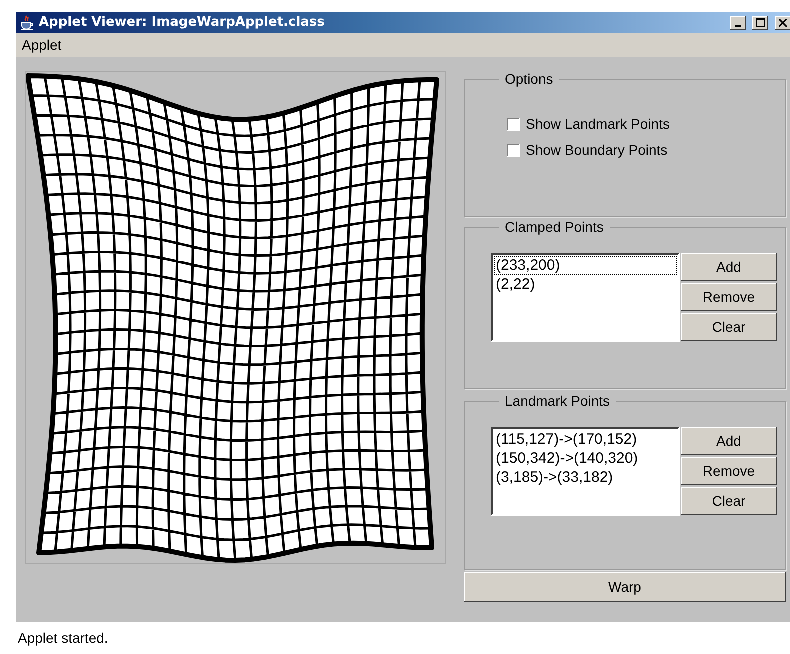 Image resolution: width=790 pixels, height=654 pixels. What do you see at coordinates (585, 265) in the screenshot?
I see `list-item: (233,200)` at bounding box center [585, 265].